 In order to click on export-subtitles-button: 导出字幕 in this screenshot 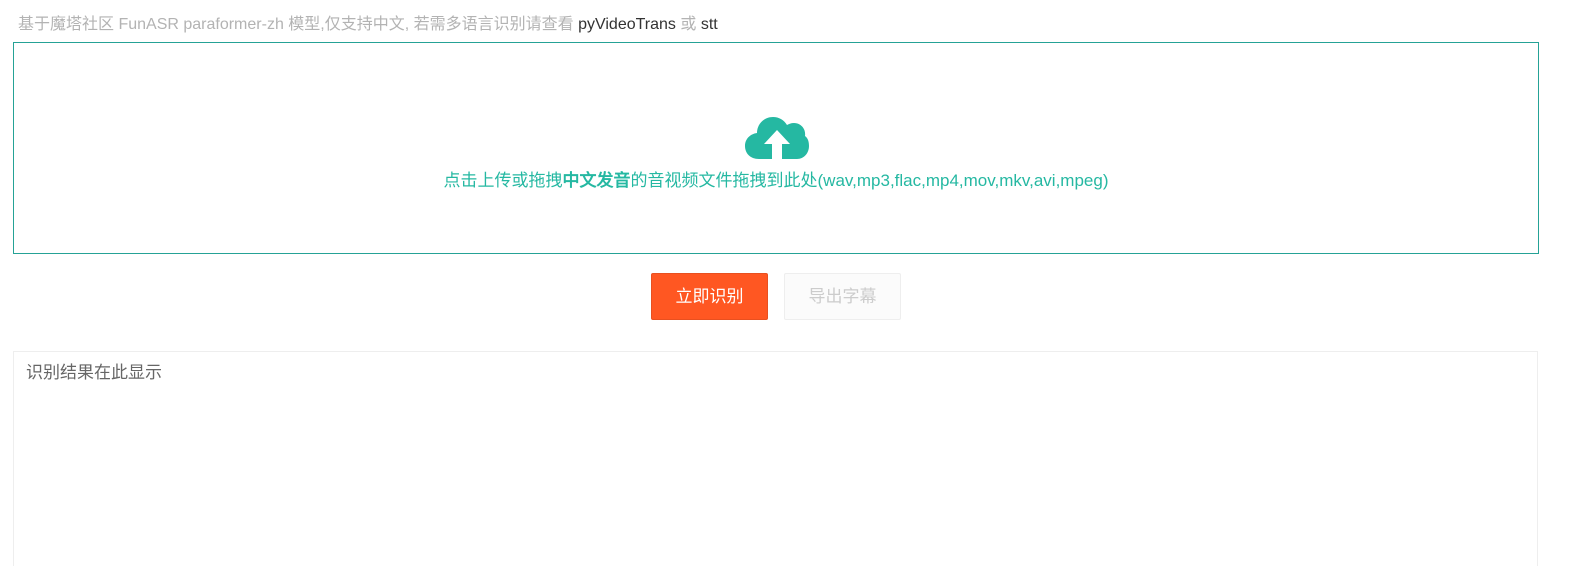, I will do `click(842, 296)`.